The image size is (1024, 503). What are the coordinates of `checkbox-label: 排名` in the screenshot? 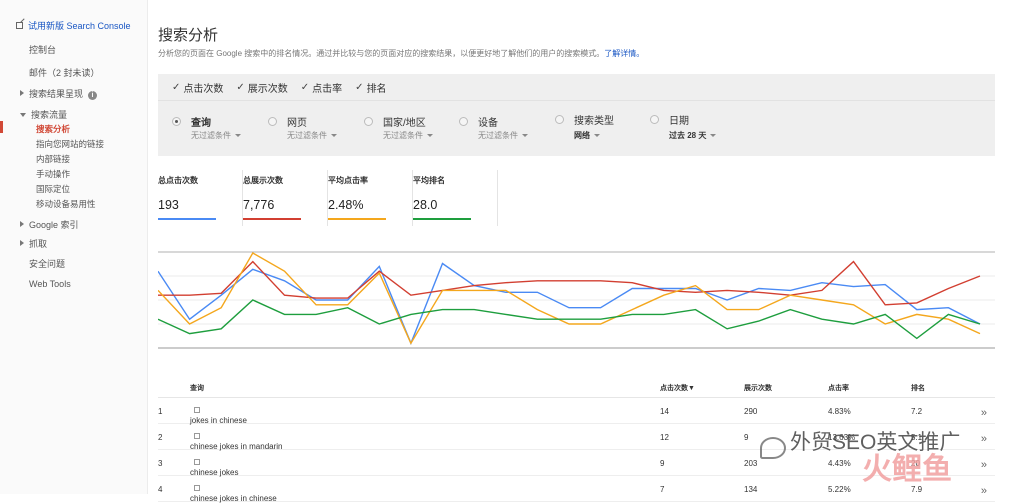 It's located at (376, 89).